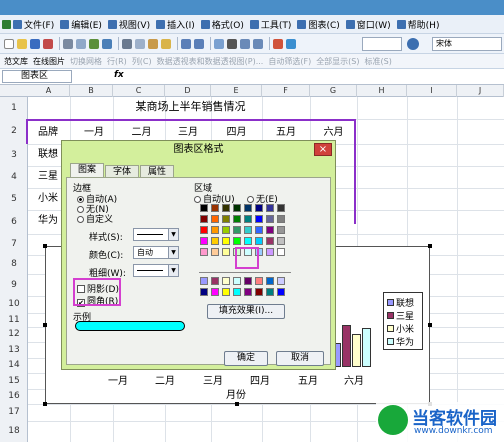  Describe the element at coordinates (49, 91) in the screenshot. I see `column-header: A` at that location.